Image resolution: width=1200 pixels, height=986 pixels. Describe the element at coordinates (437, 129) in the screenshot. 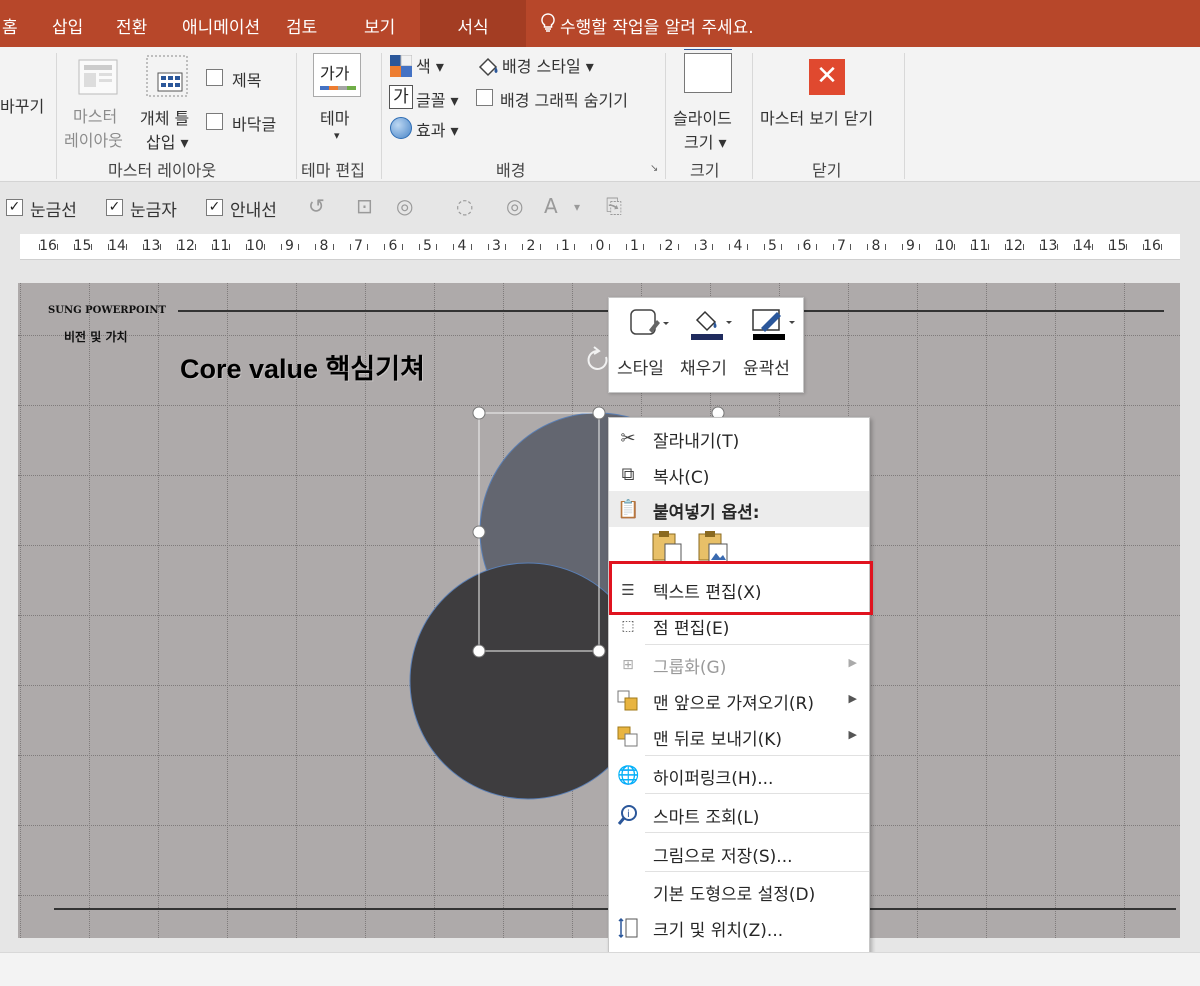

I see `effects-button: 효과 ▾` at that location.